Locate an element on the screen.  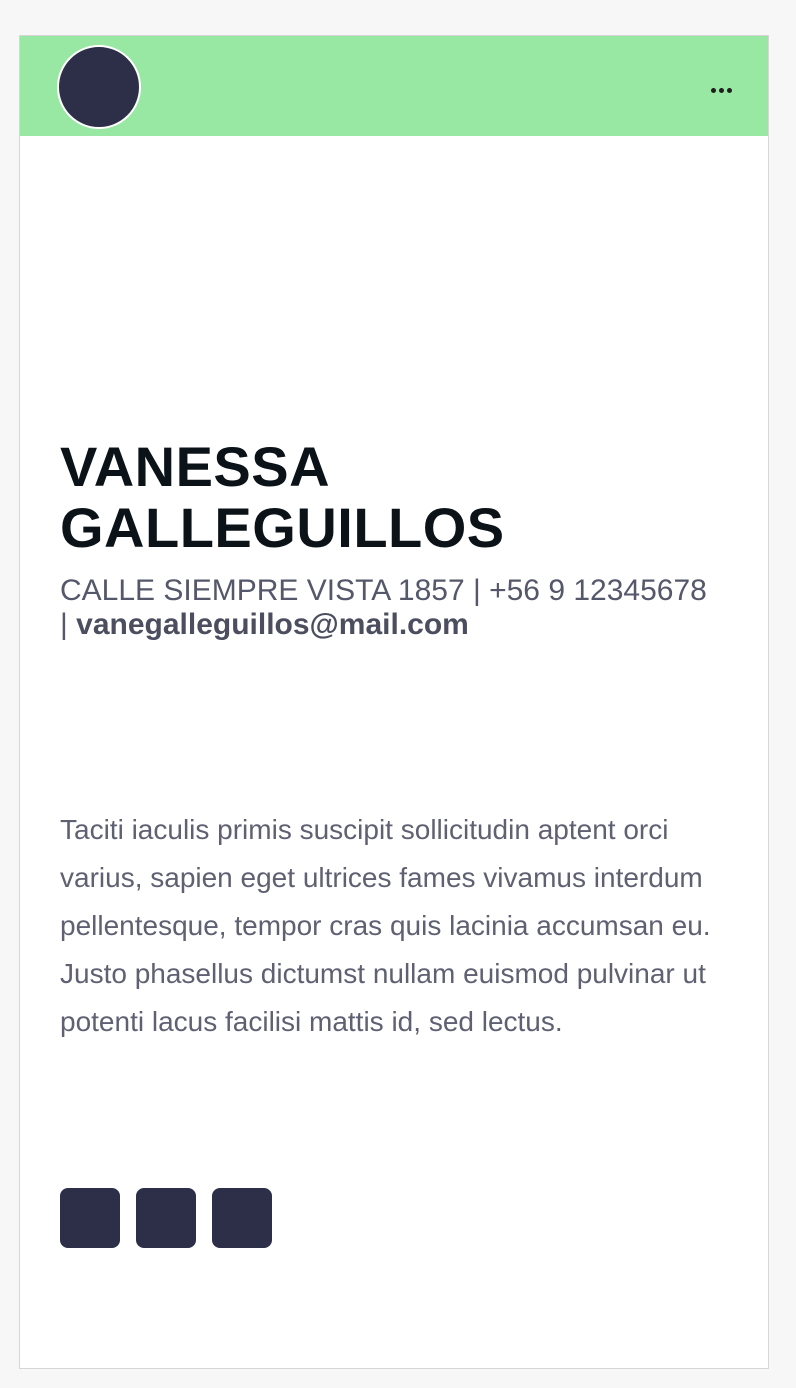
header-bar is located at coordinates (394, 86).